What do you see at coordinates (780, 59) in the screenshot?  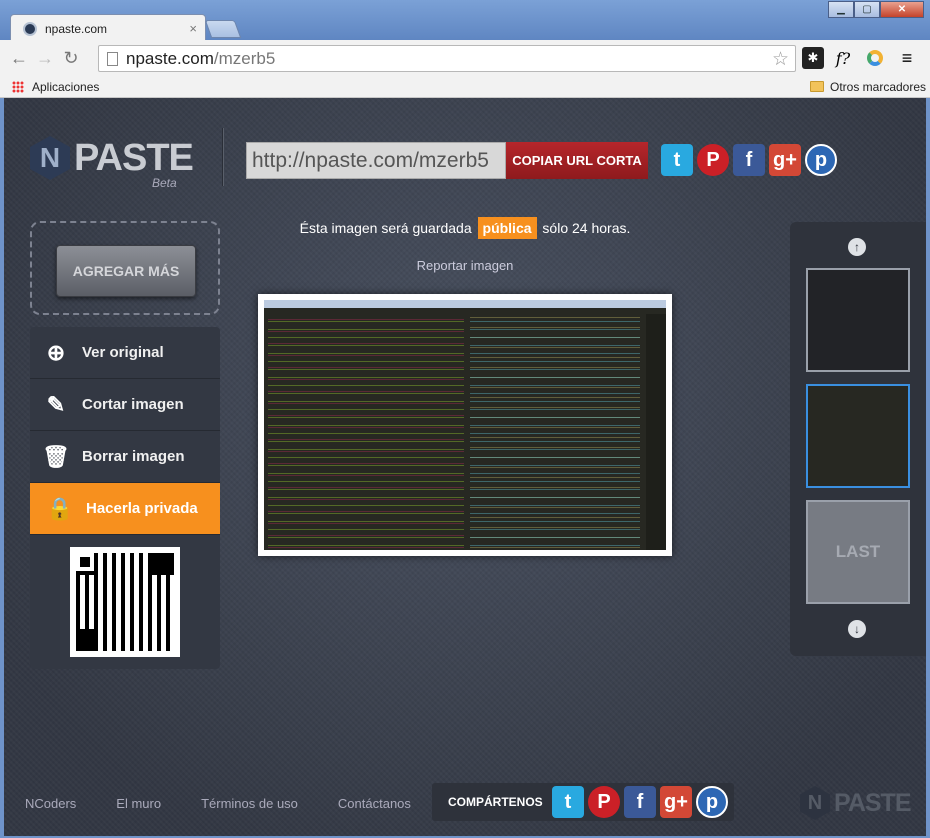 I see `star-icon: ☆` at bounding box center [780, 59].